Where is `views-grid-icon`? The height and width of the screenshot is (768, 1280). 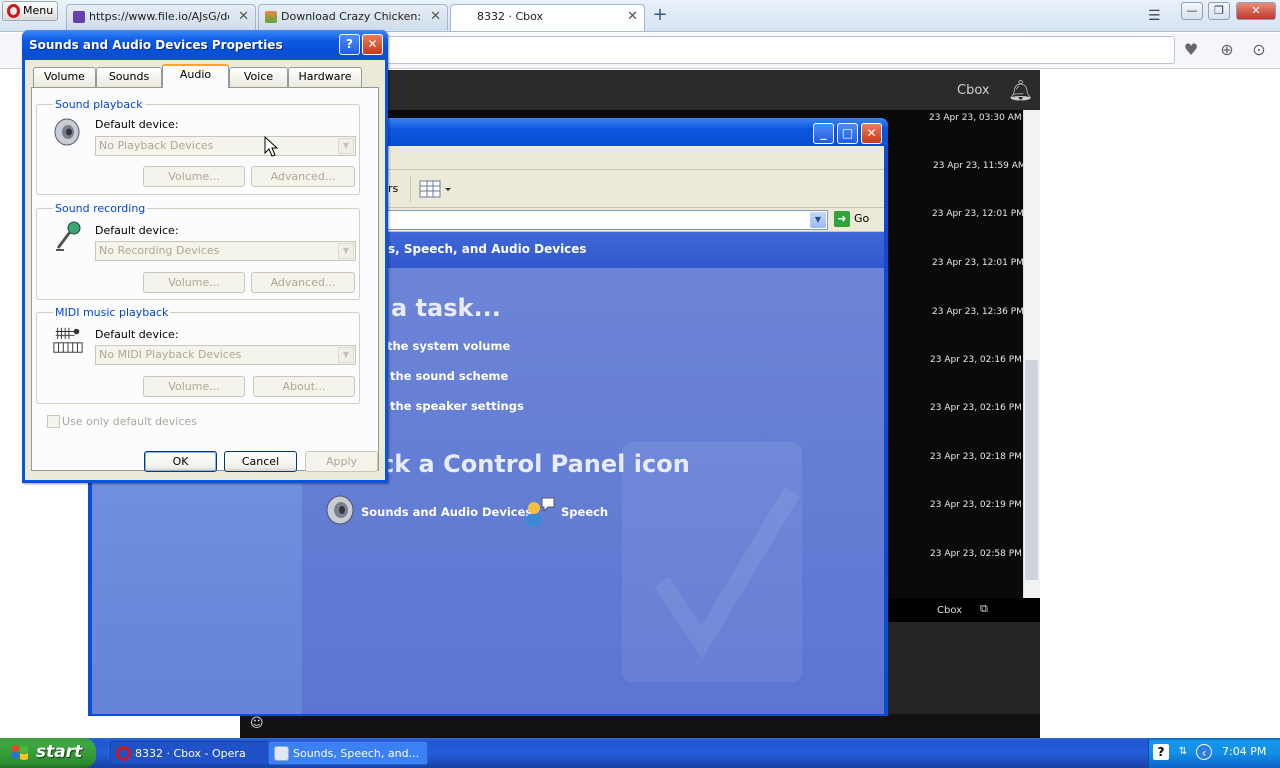
views-grid-icon is located at coordinates (435, 189).